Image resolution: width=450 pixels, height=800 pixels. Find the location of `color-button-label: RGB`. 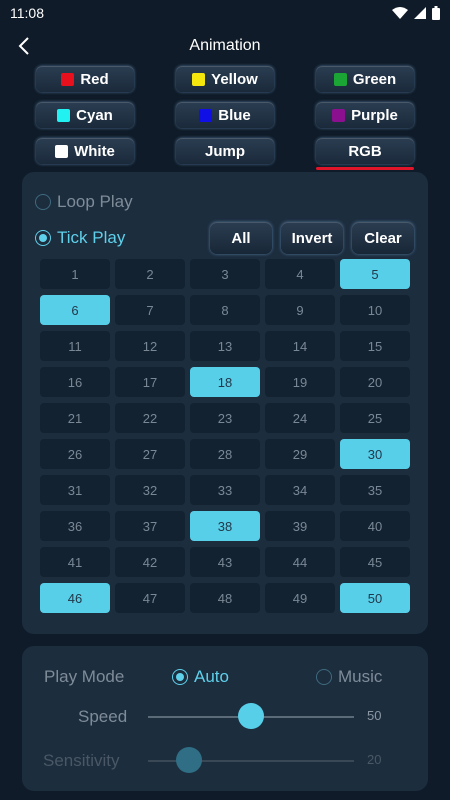

color-button-label: RGB is located at coordinates (365, 151).